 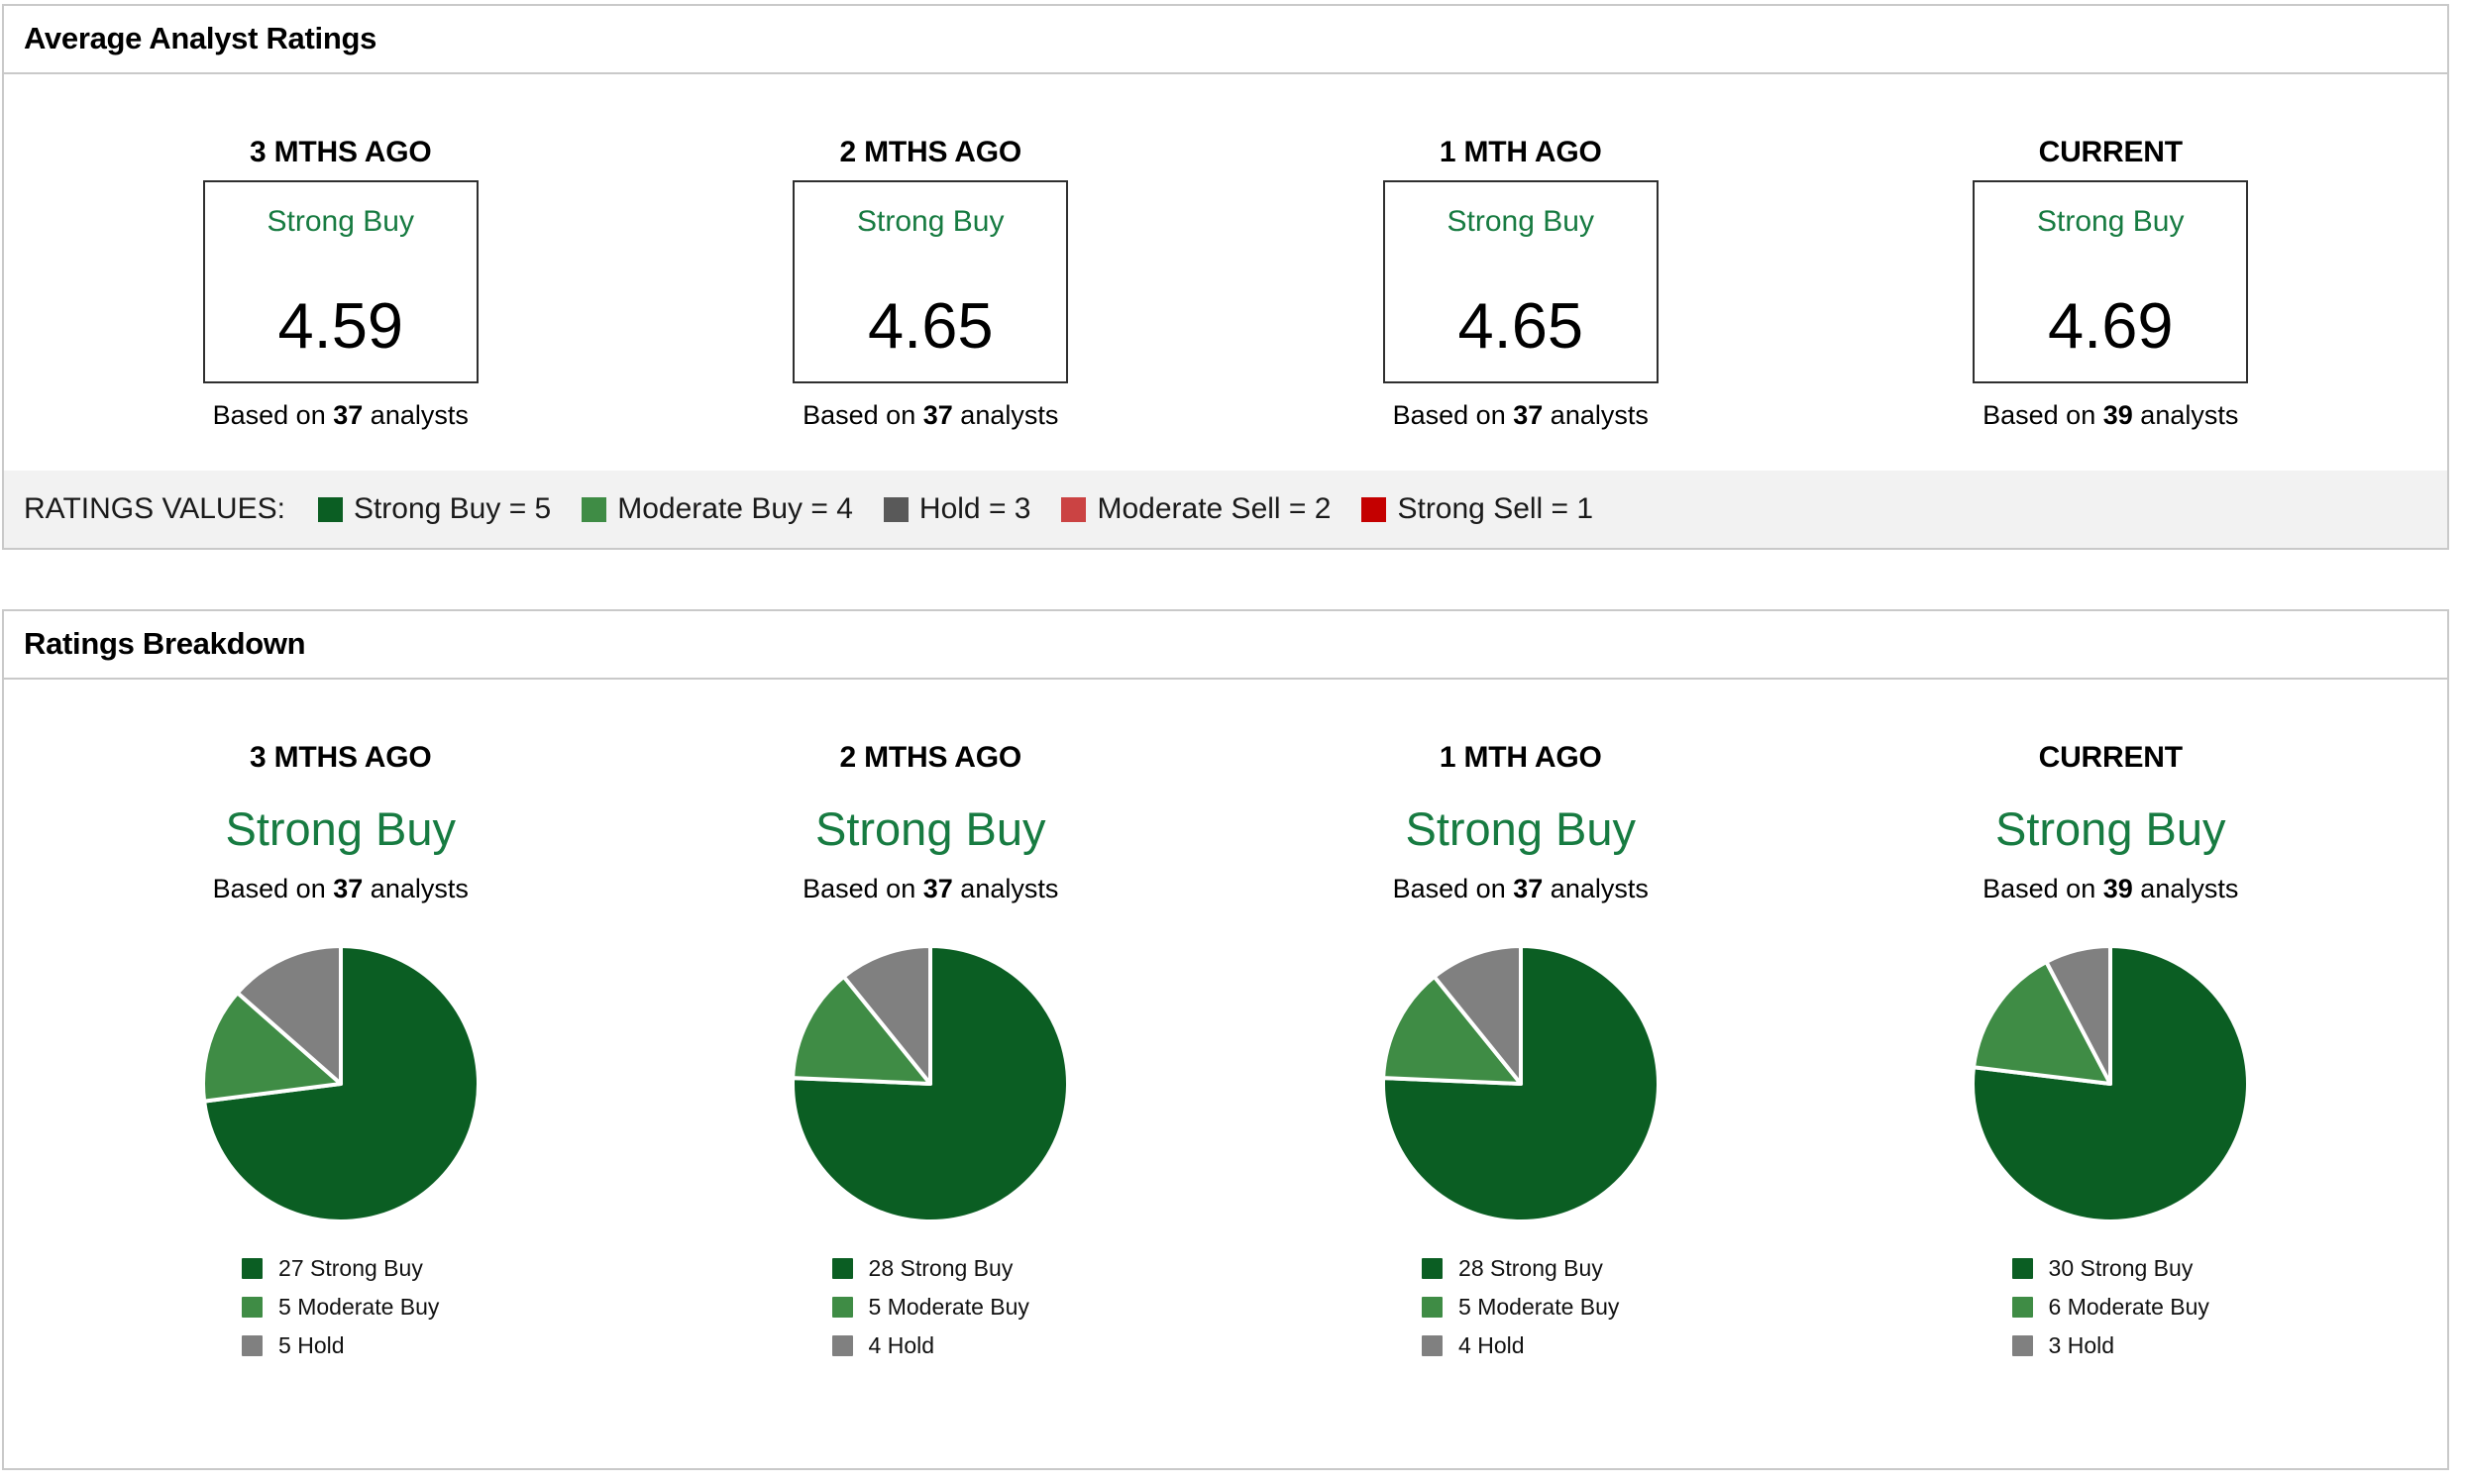 I want to click on panel-header: Average Analyst Ratings, so click(x=1225, y=40).